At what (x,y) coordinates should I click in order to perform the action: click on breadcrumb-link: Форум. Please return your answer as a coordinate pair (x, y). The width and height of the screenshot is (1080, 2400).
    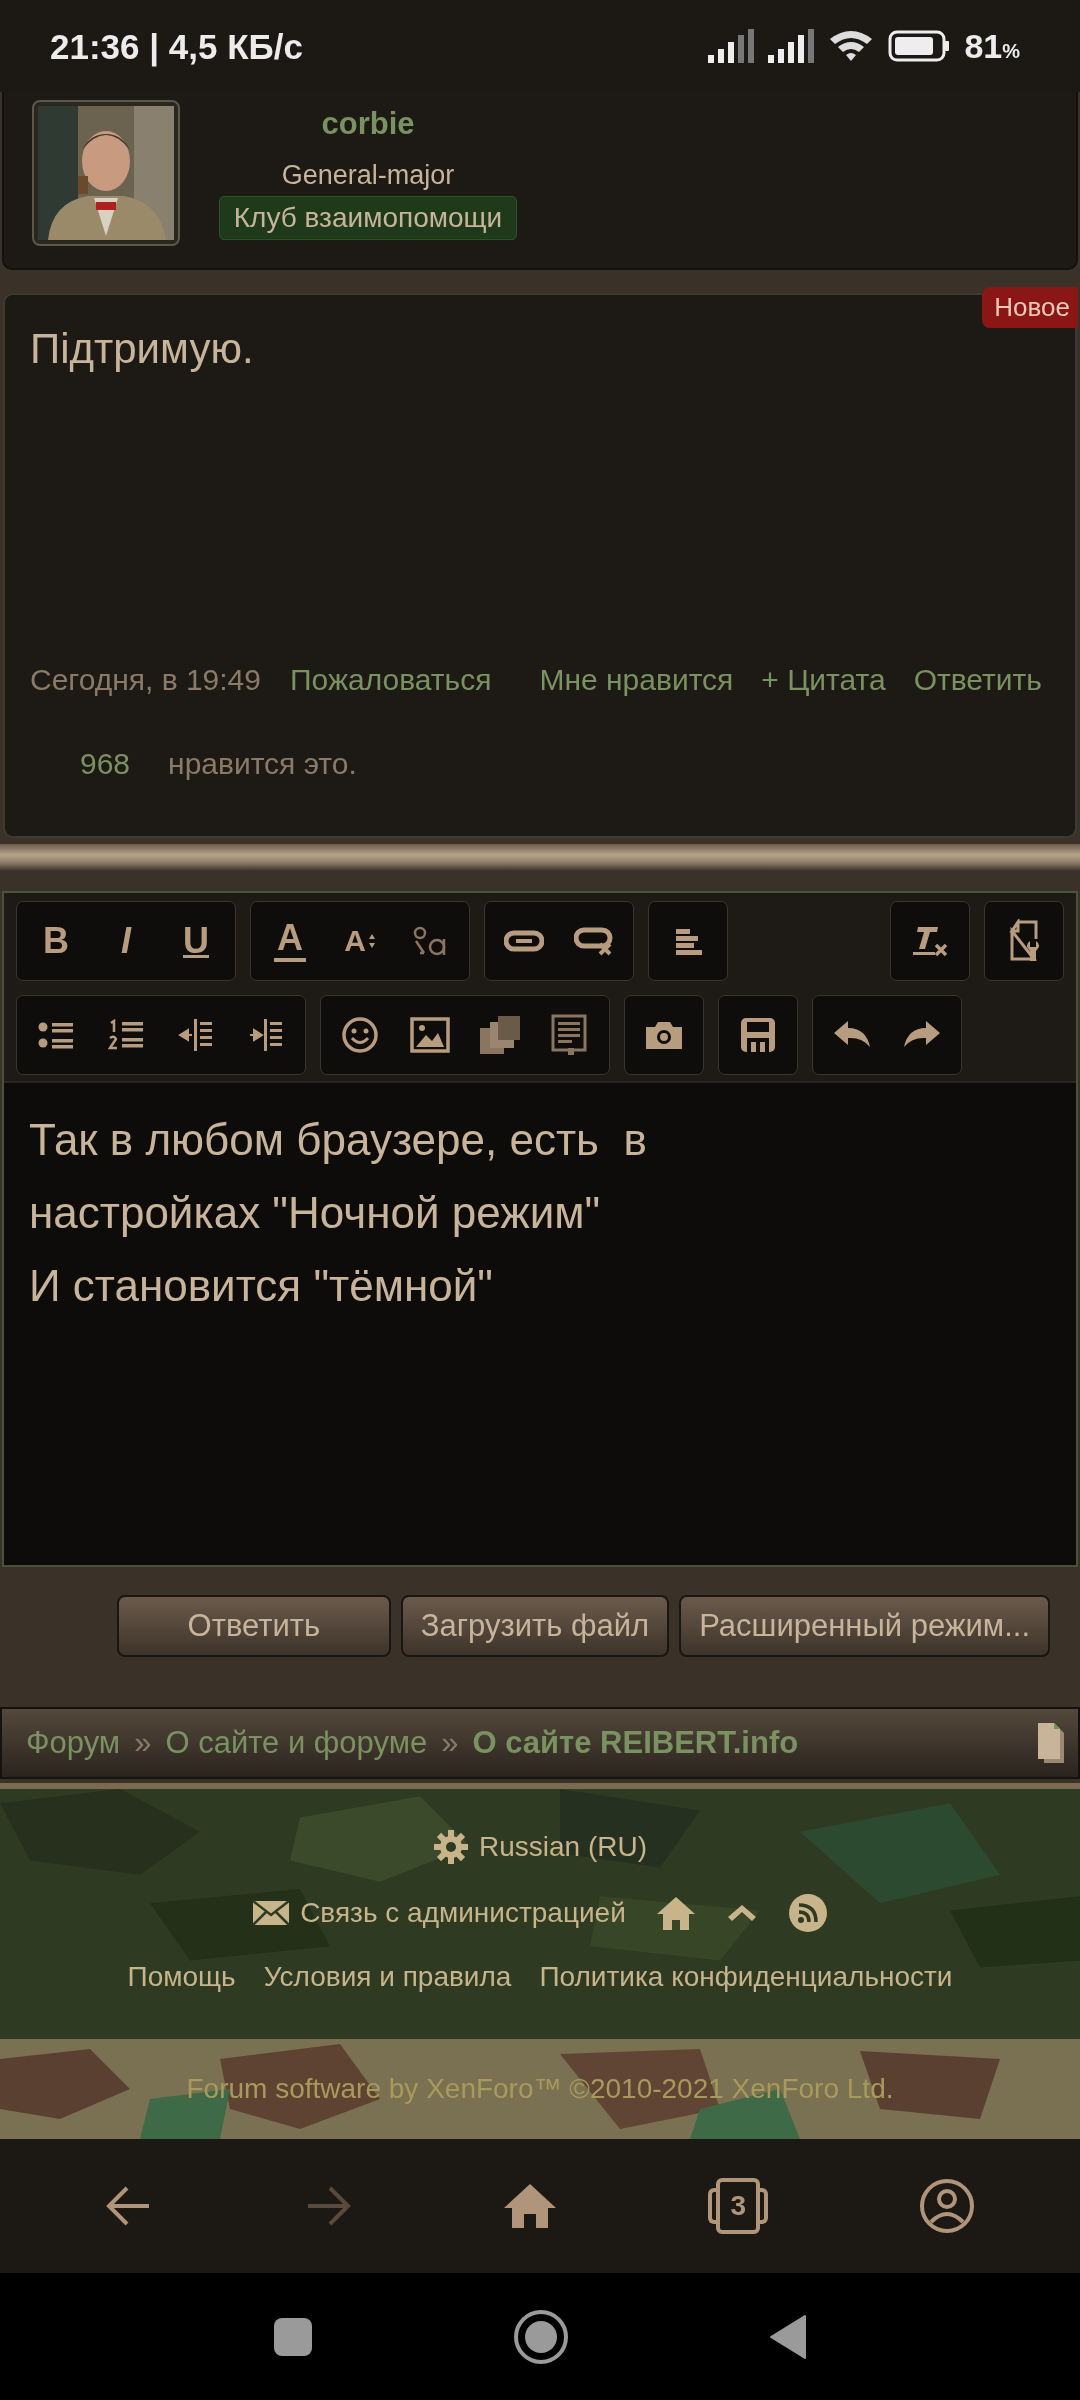
    Looking at the image, I should click on (73, 1743).